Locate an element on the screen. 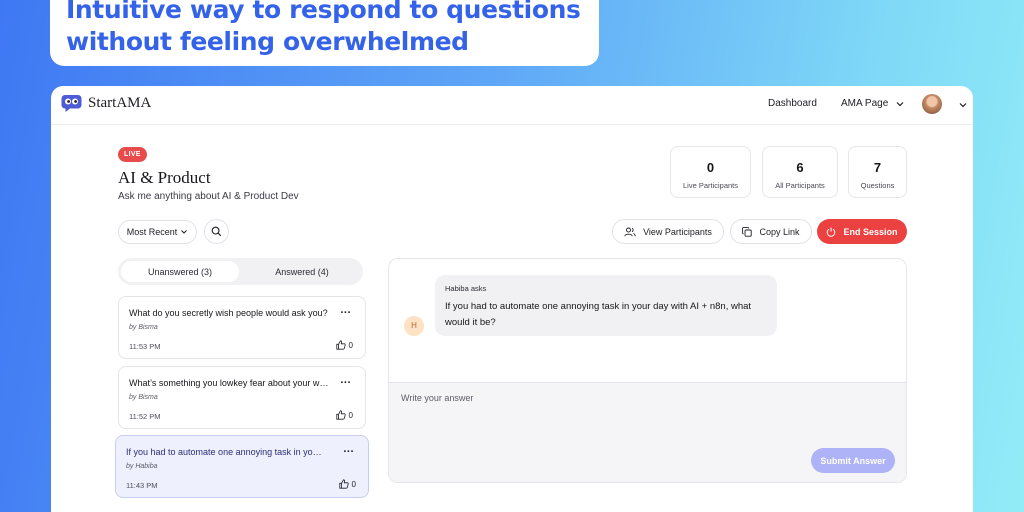  session-subtitle: Ask me anything about AI & Product Dev is located at coordinates (208, 196).